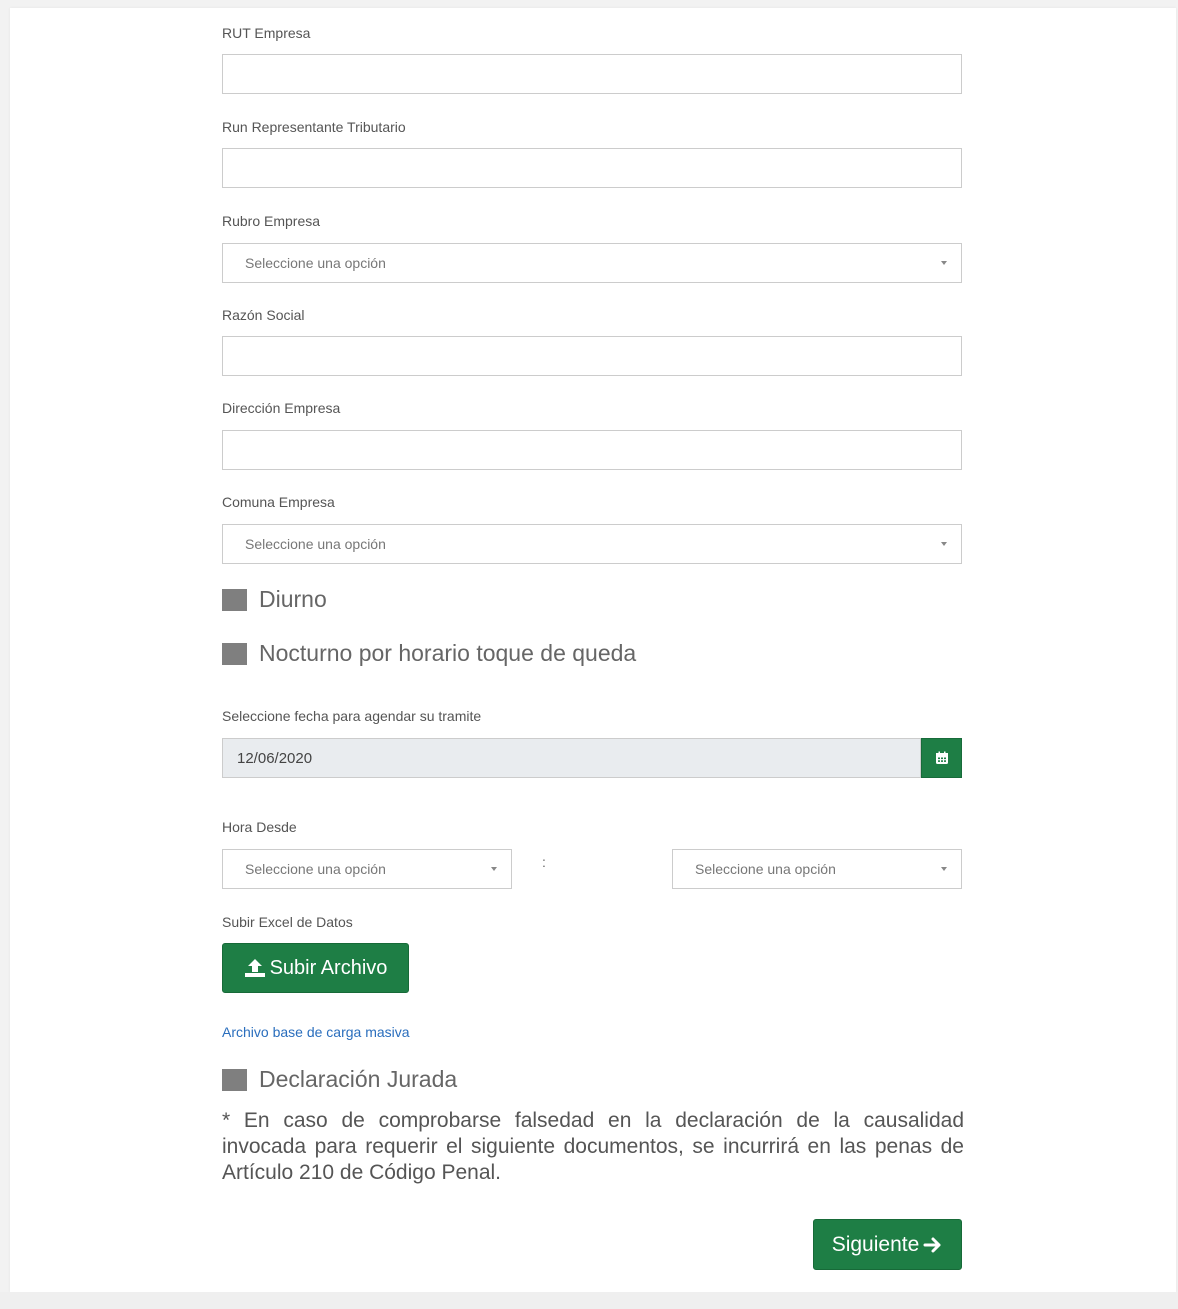 Image resolution: width=1178 pixels, height=1309 pixels. I want to click on rubro-empresa-label: Rubro Empresa, so click(271, 221).